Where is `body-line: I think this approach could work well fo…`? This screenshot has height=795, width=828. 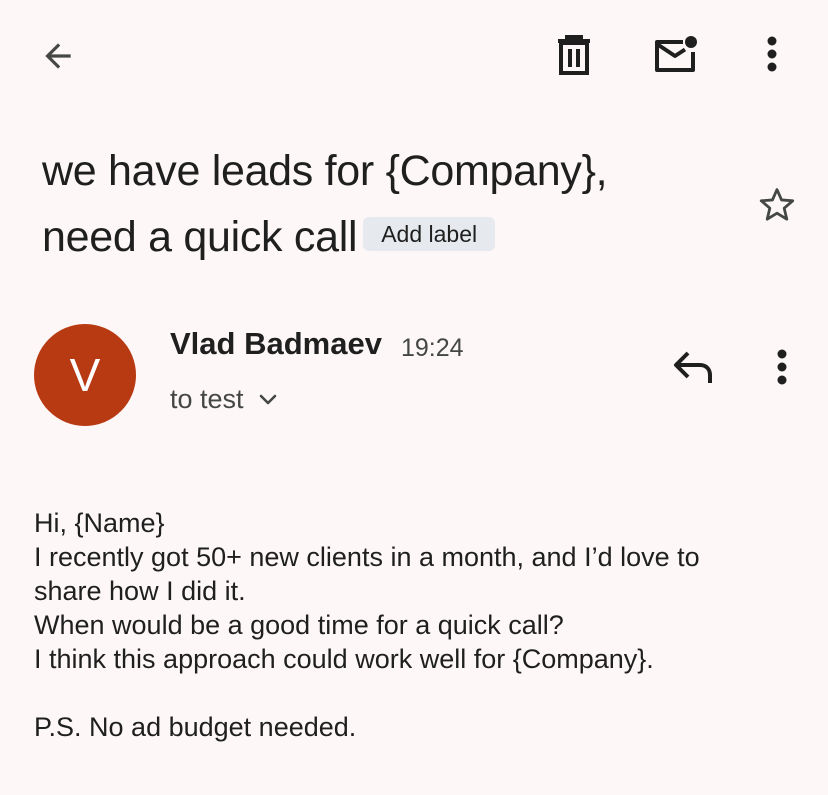 body-line: I think this approach could work well fo… is located at coordinates (344, 659).